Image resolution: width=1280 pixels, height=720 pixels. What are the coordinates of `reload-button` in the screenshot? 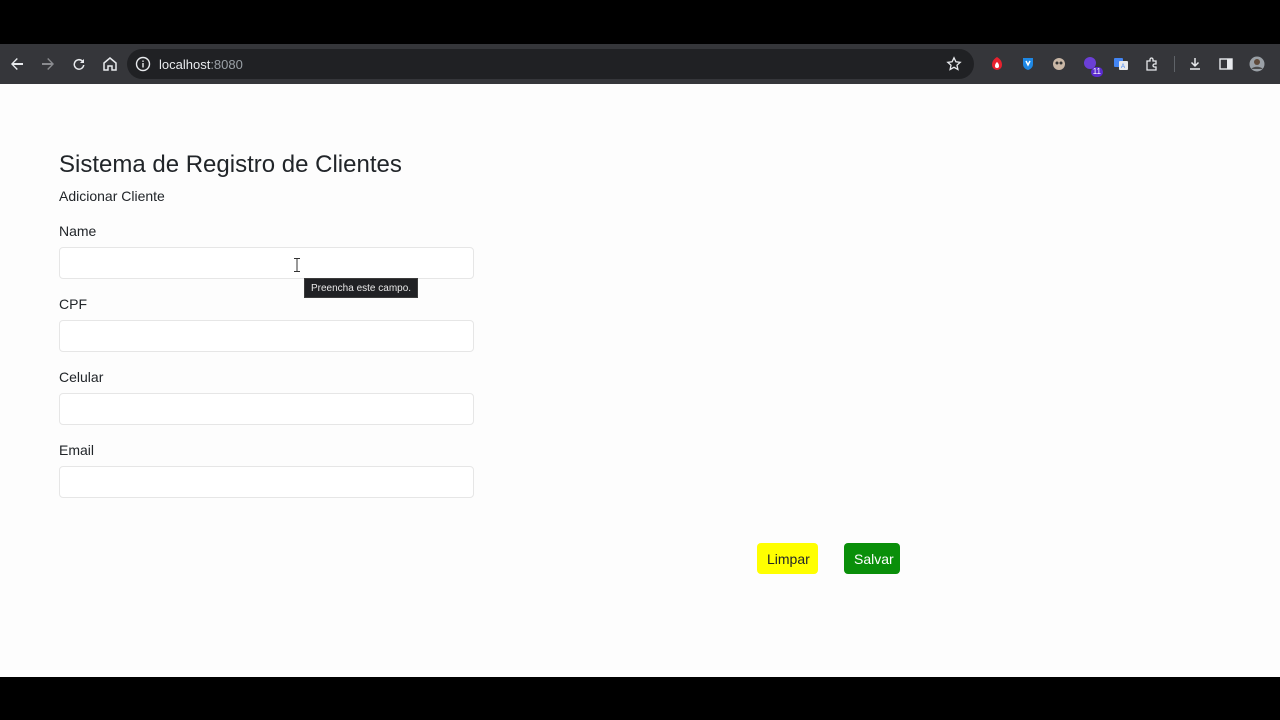 It's located at (79, 64).